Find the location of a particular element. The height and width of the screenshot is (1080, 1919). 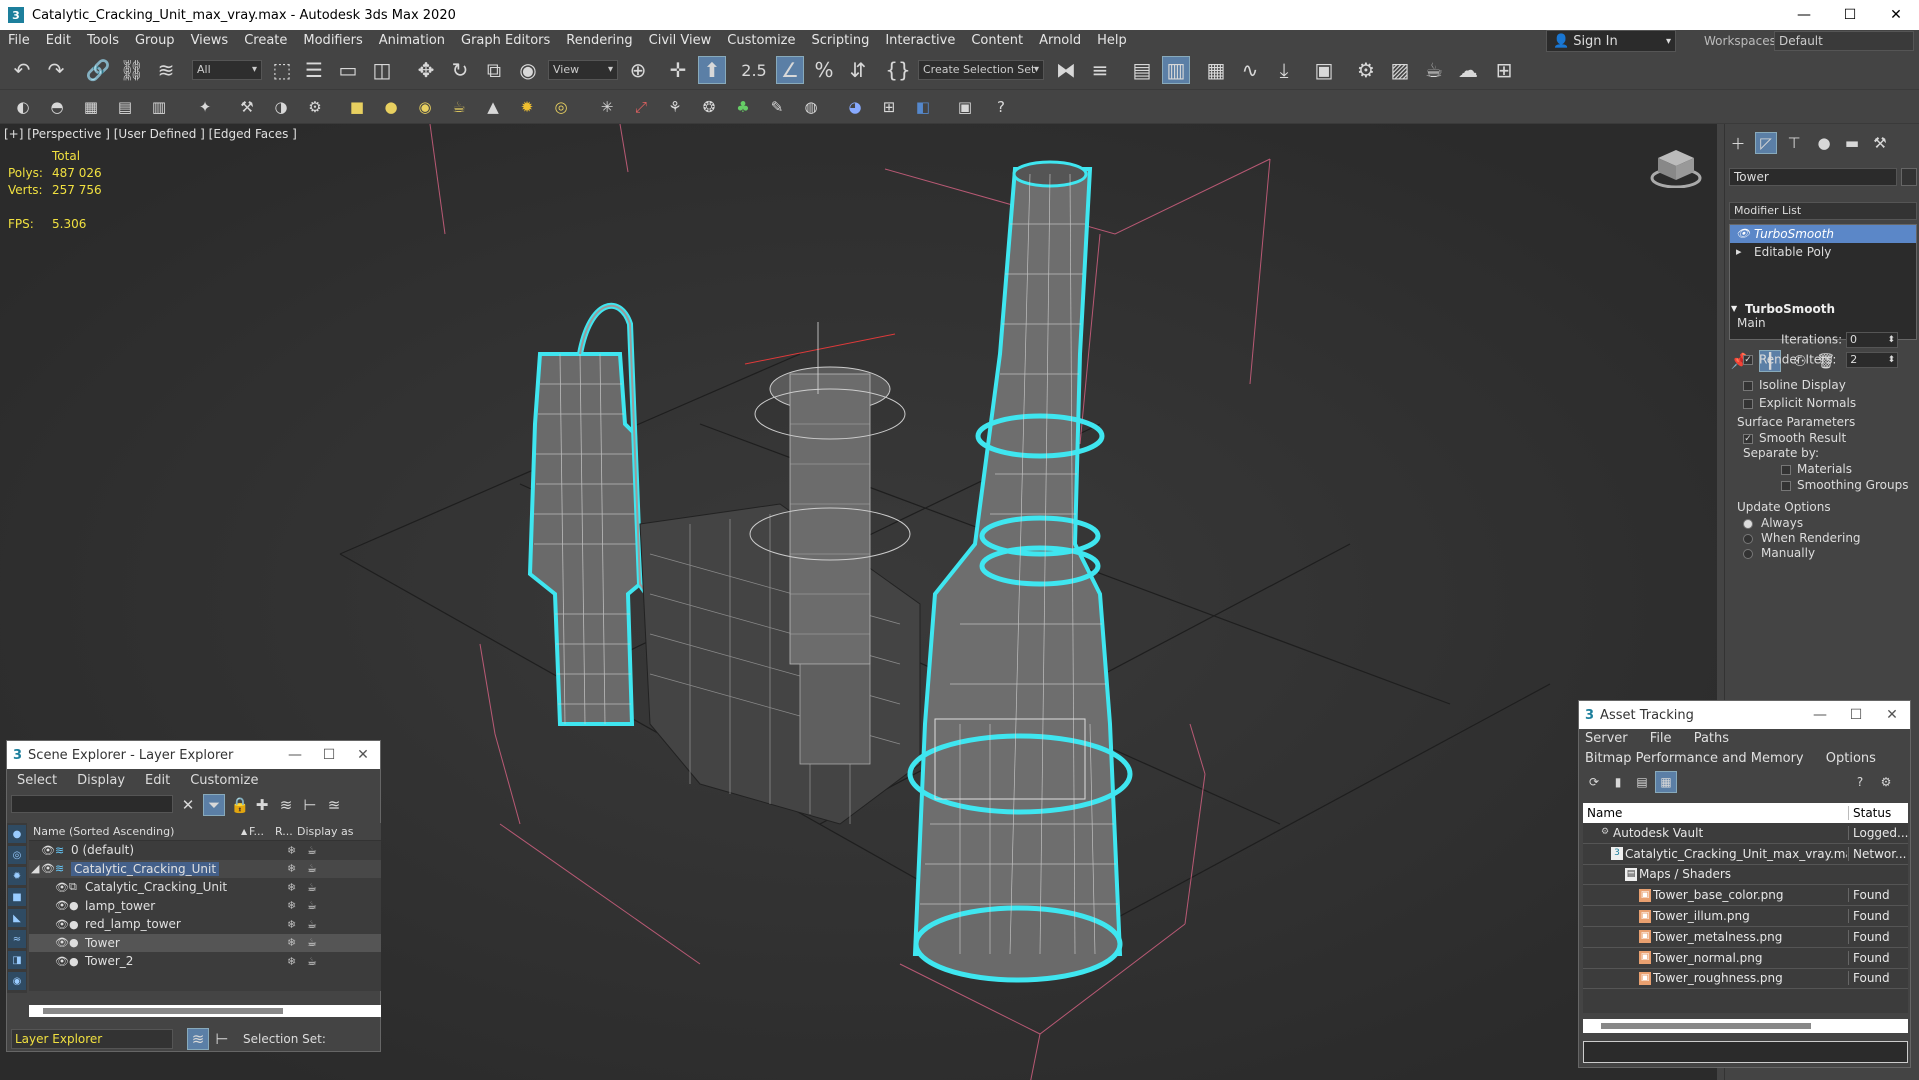

select-object-icon: ⬚ is located at coordinates (282, 70).